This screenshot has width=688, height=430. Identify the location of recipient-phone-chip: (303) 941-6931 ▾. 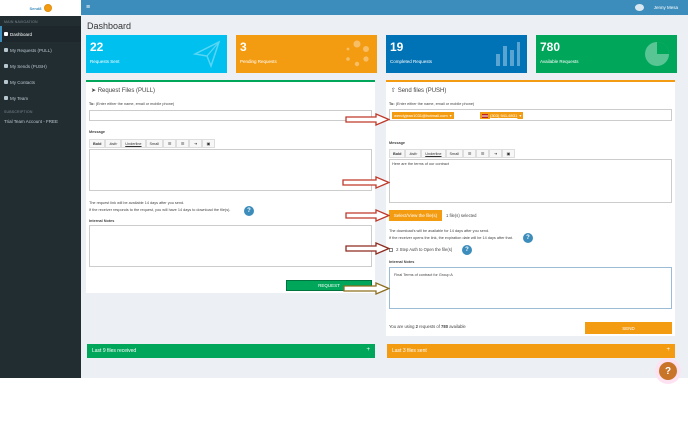
(502, 115).